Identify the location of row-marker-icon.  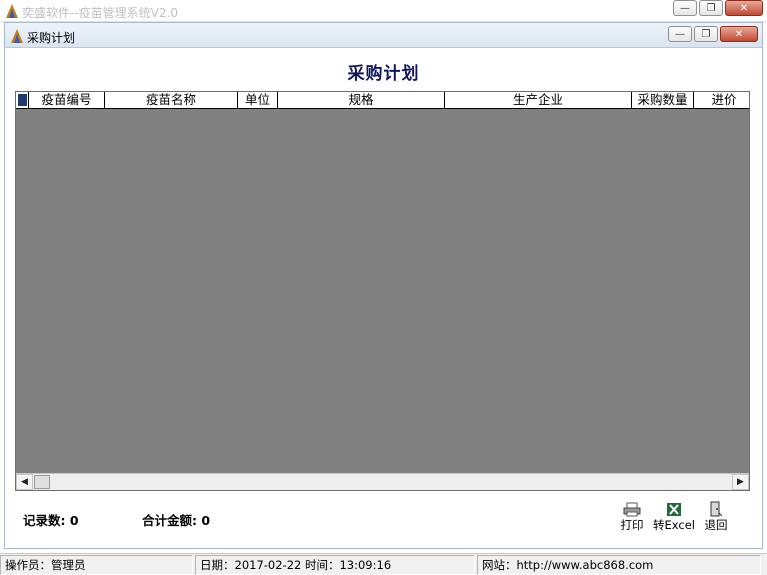
(22, 100).